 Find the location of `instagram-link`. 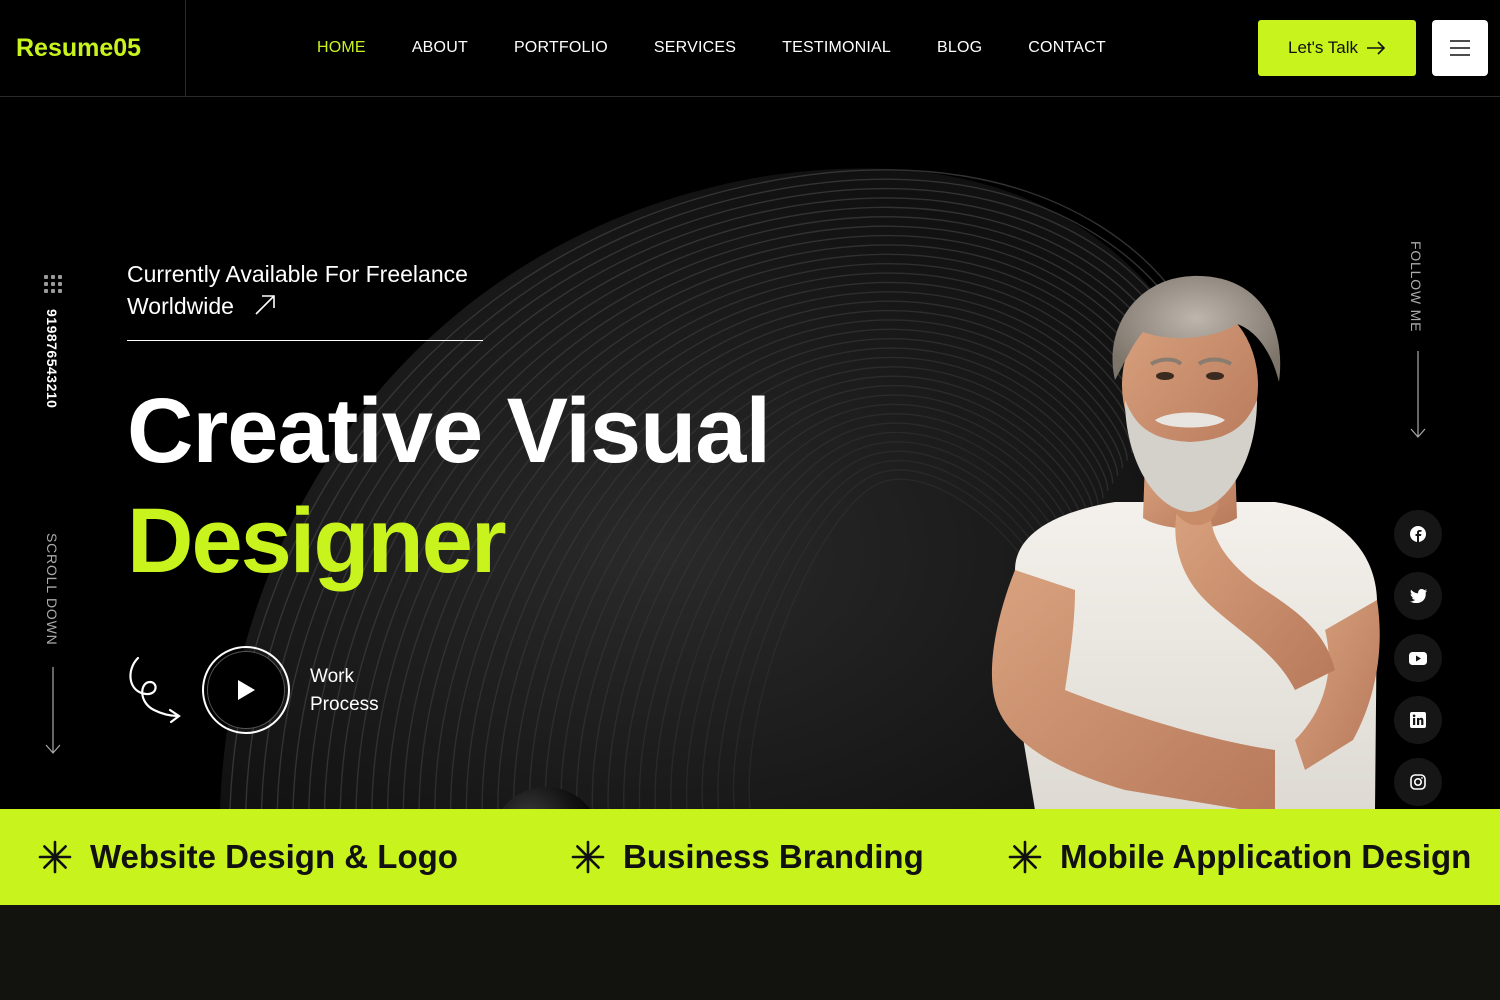

instagram-link is located at coordinates (1418, 782).